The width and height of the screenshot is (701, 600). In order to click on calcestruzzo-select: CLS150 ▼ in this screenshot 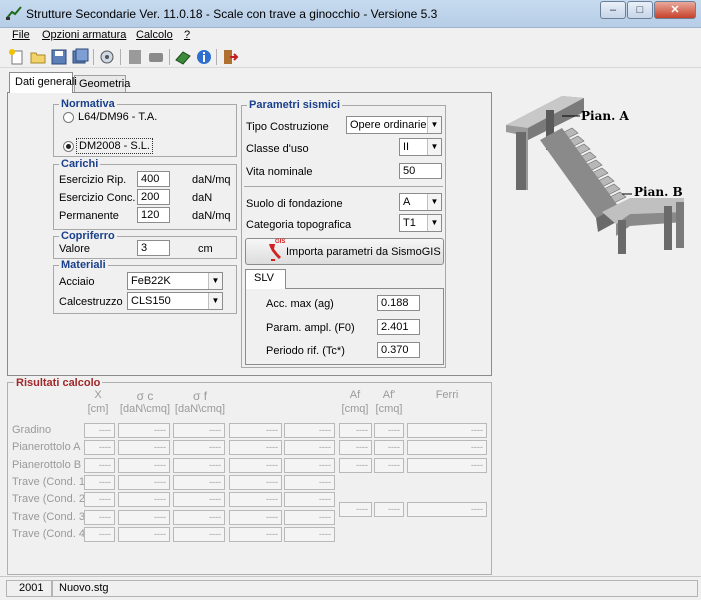, I will do `click(175, 301)`.